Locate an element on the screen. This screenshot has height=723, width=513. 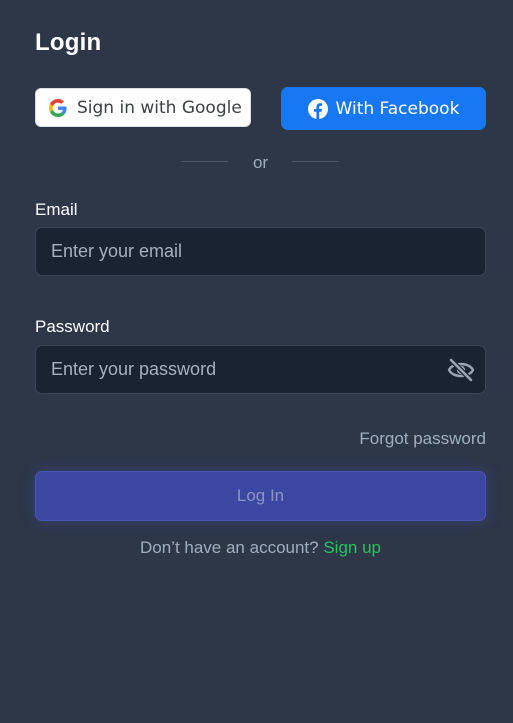
google-icon is located at coordinates (58, 107).